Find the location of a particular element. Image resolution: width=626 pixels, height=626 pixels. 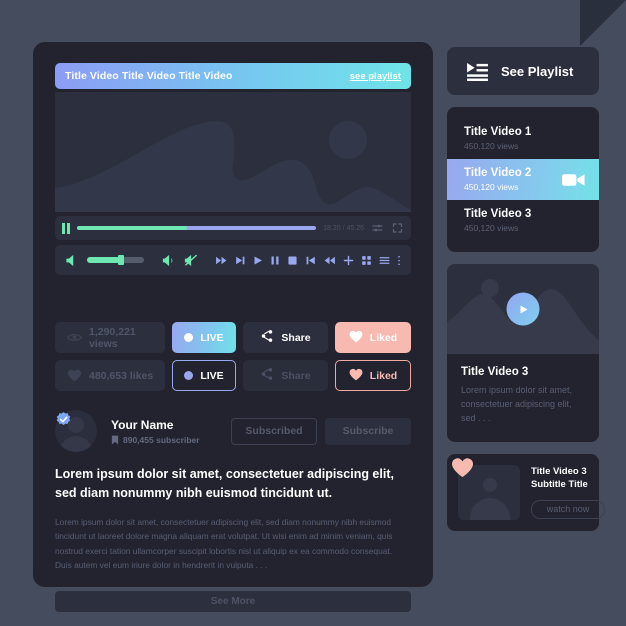

video-screen is located at coordinates (233, 152).